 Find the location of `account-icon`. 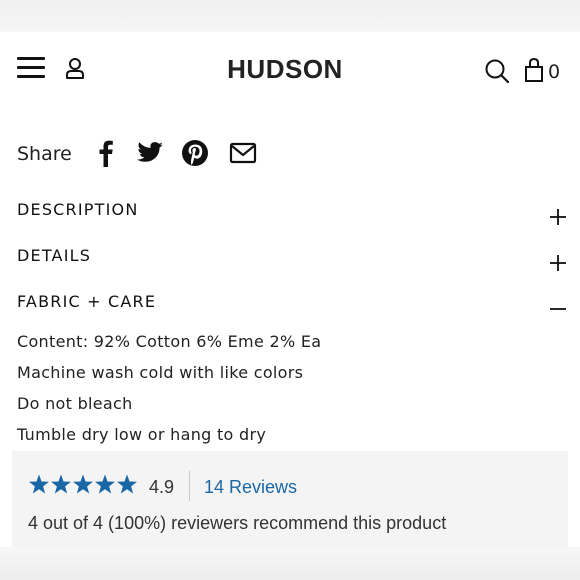

account-icon is located at coordinates (75, 68).